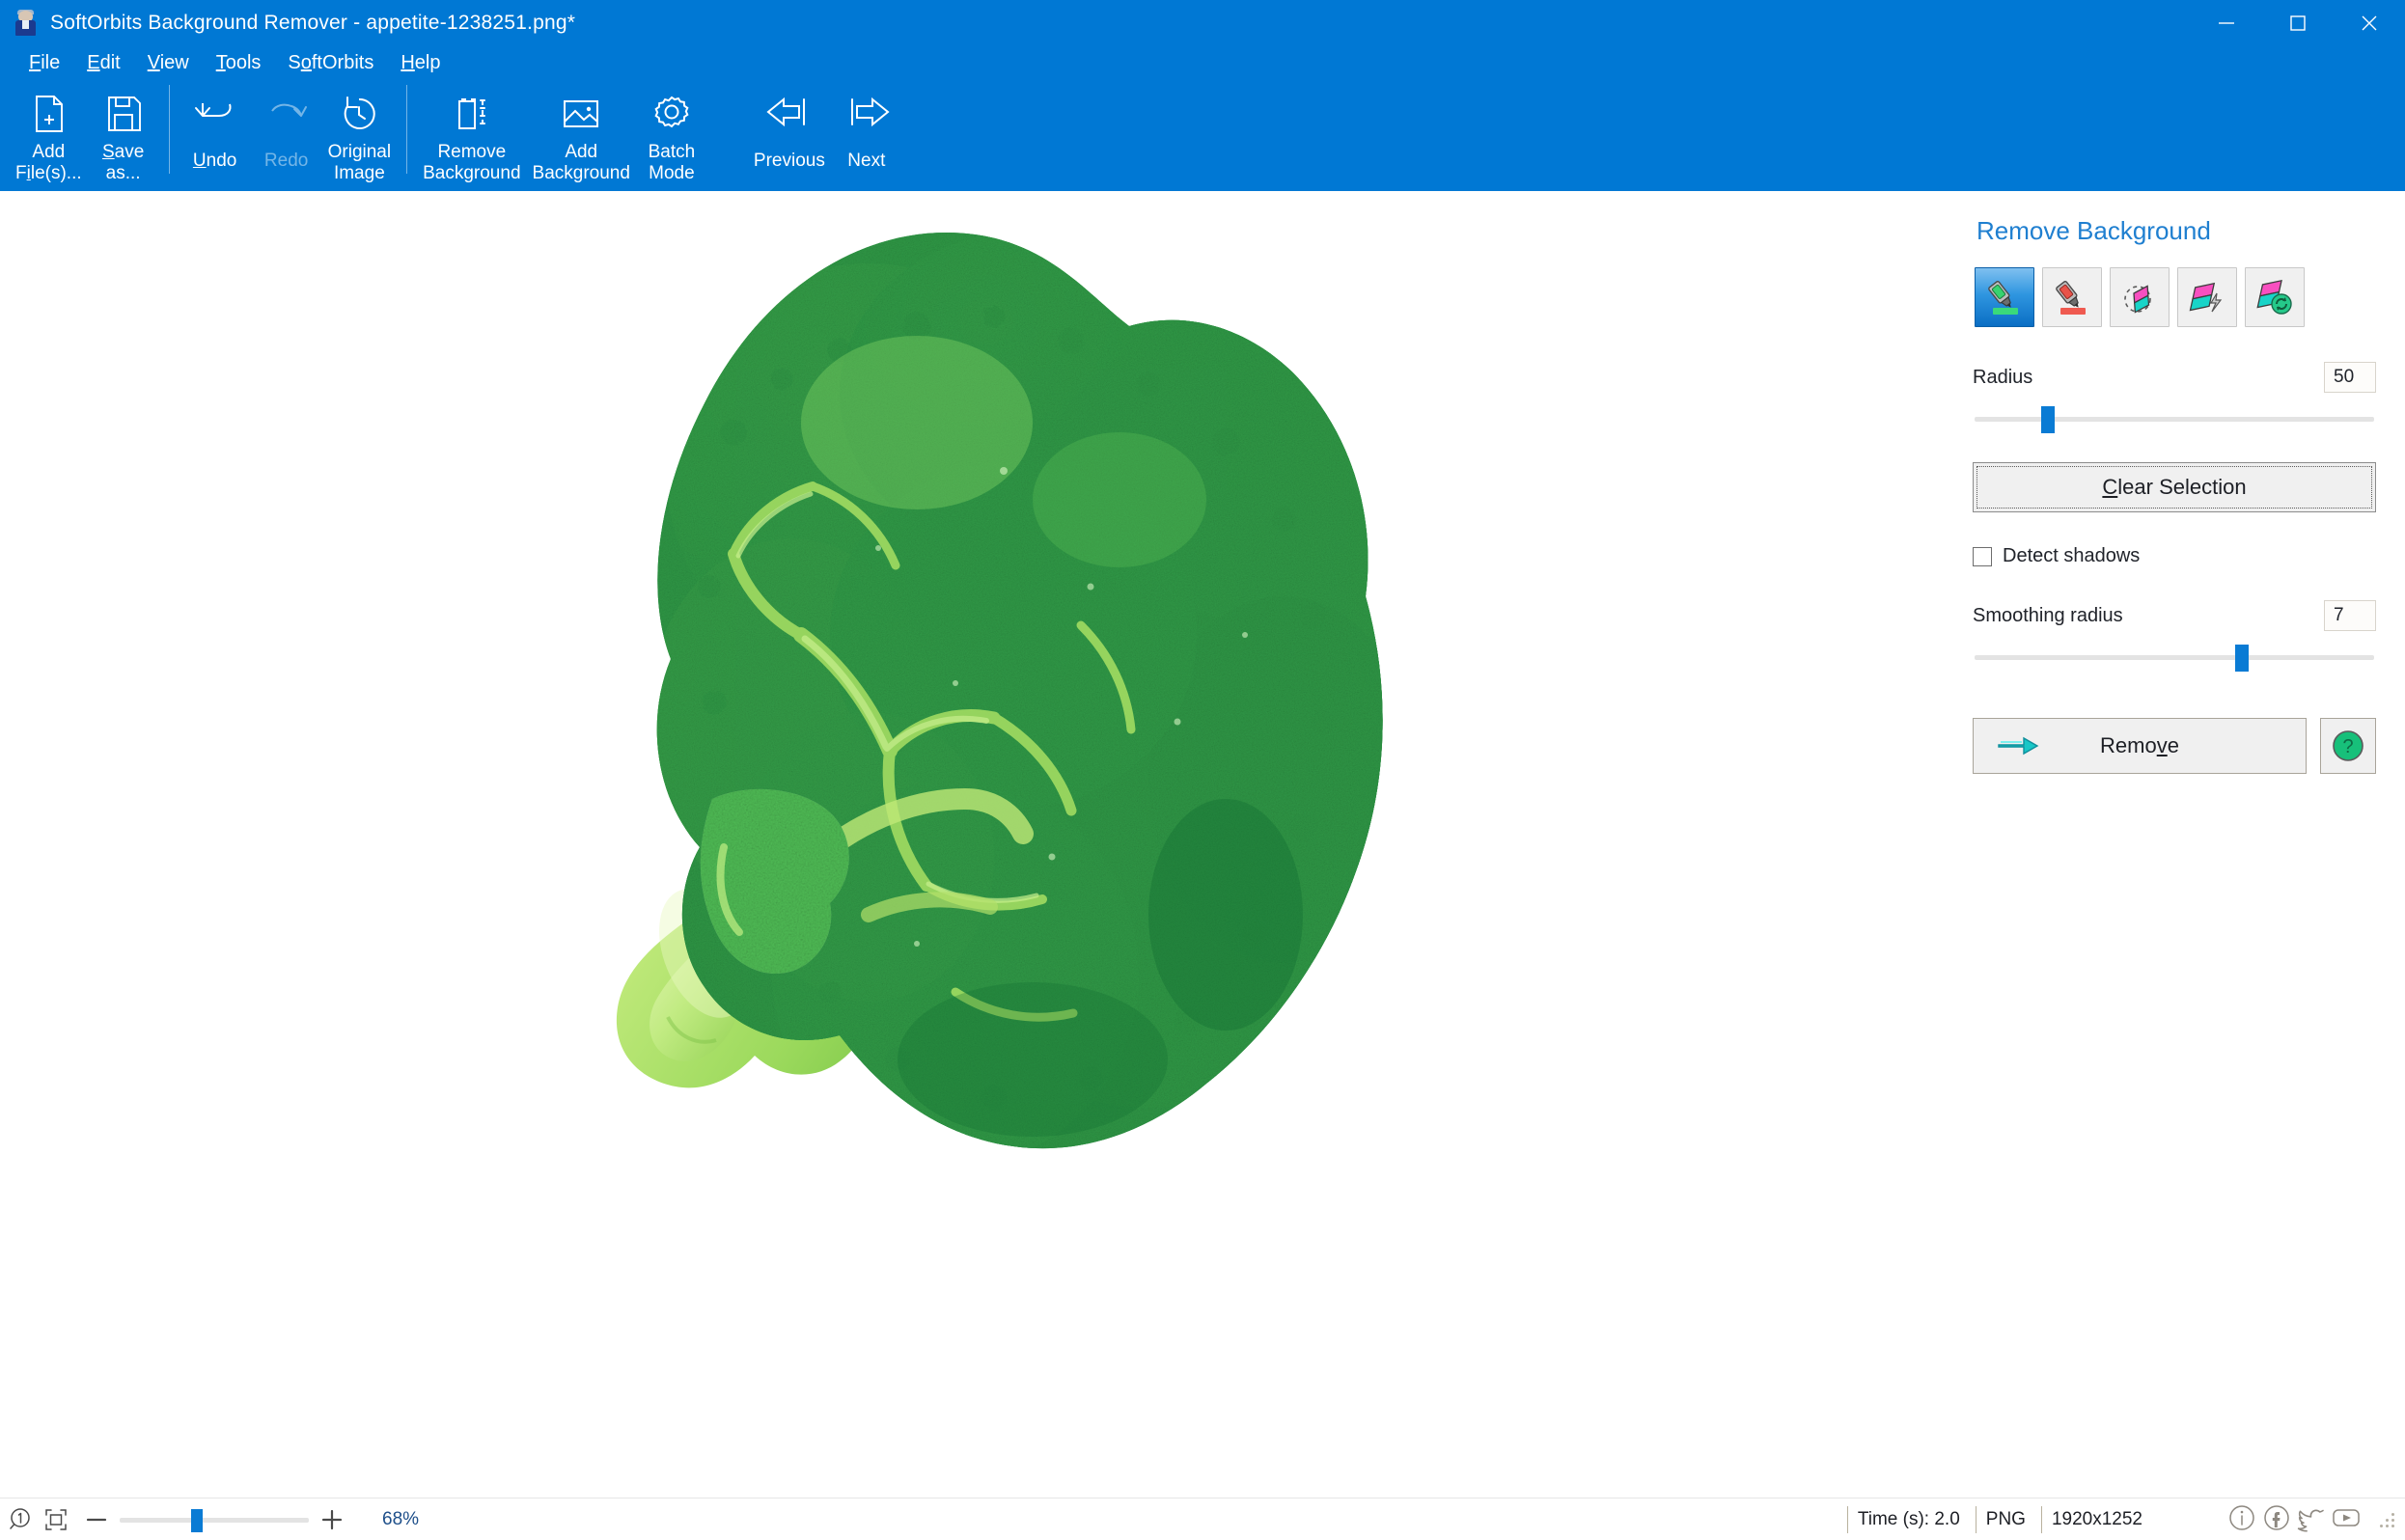 The image size is (2405, 1540). Describe the element at coordinates (2072, 555) in the screenshot. I see `detect-shadows-label: Detect shadows` at that location.